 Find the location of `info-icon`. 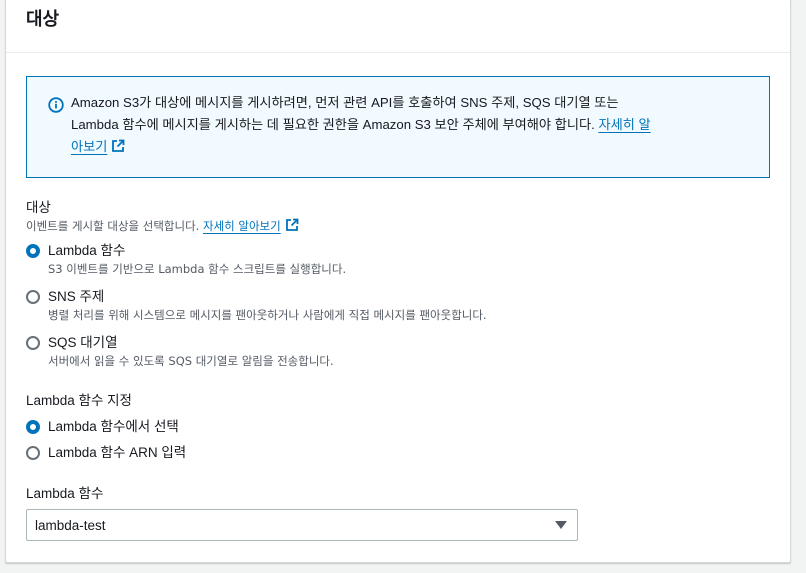

info-icon is located at coordinates (56, 105).